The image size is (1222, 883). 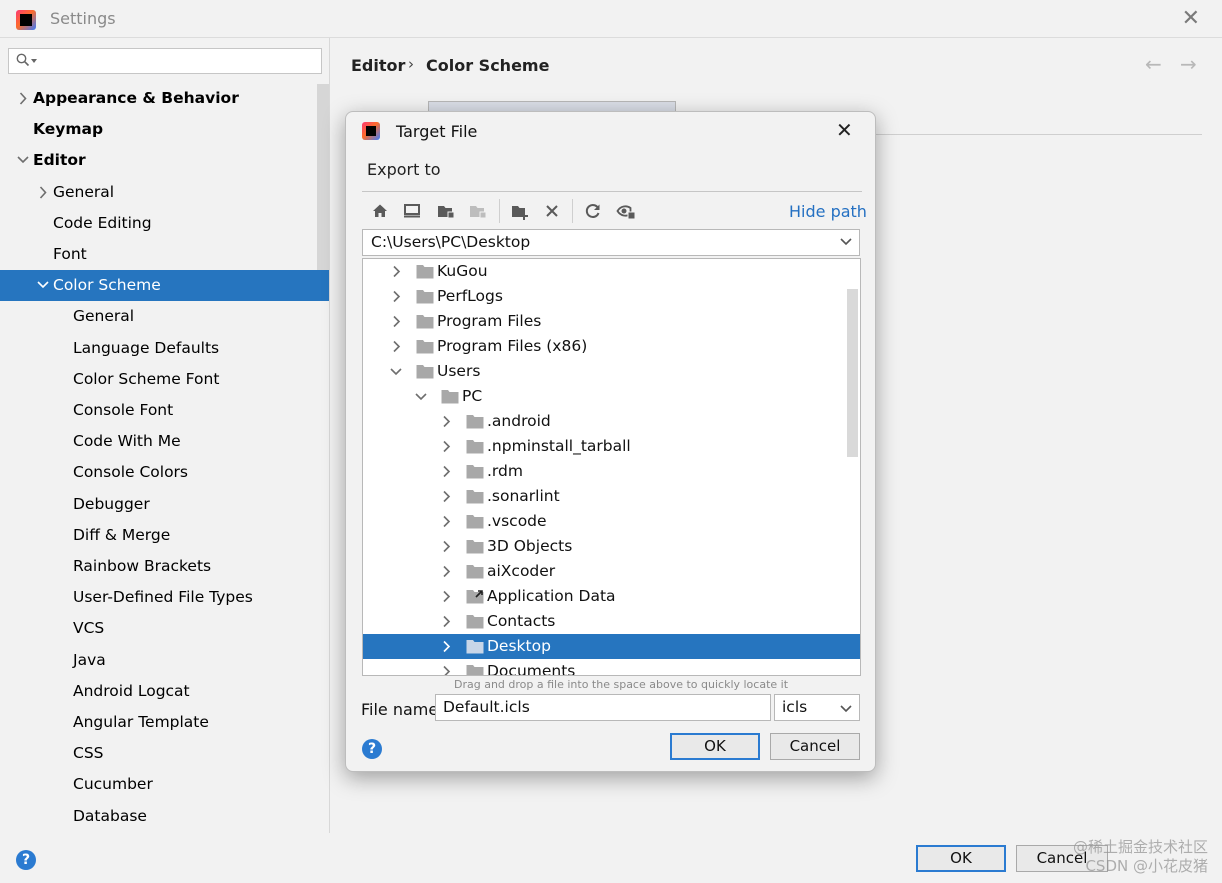 I want to click on dialog-help-button: ?, so click(x=372, y=749).